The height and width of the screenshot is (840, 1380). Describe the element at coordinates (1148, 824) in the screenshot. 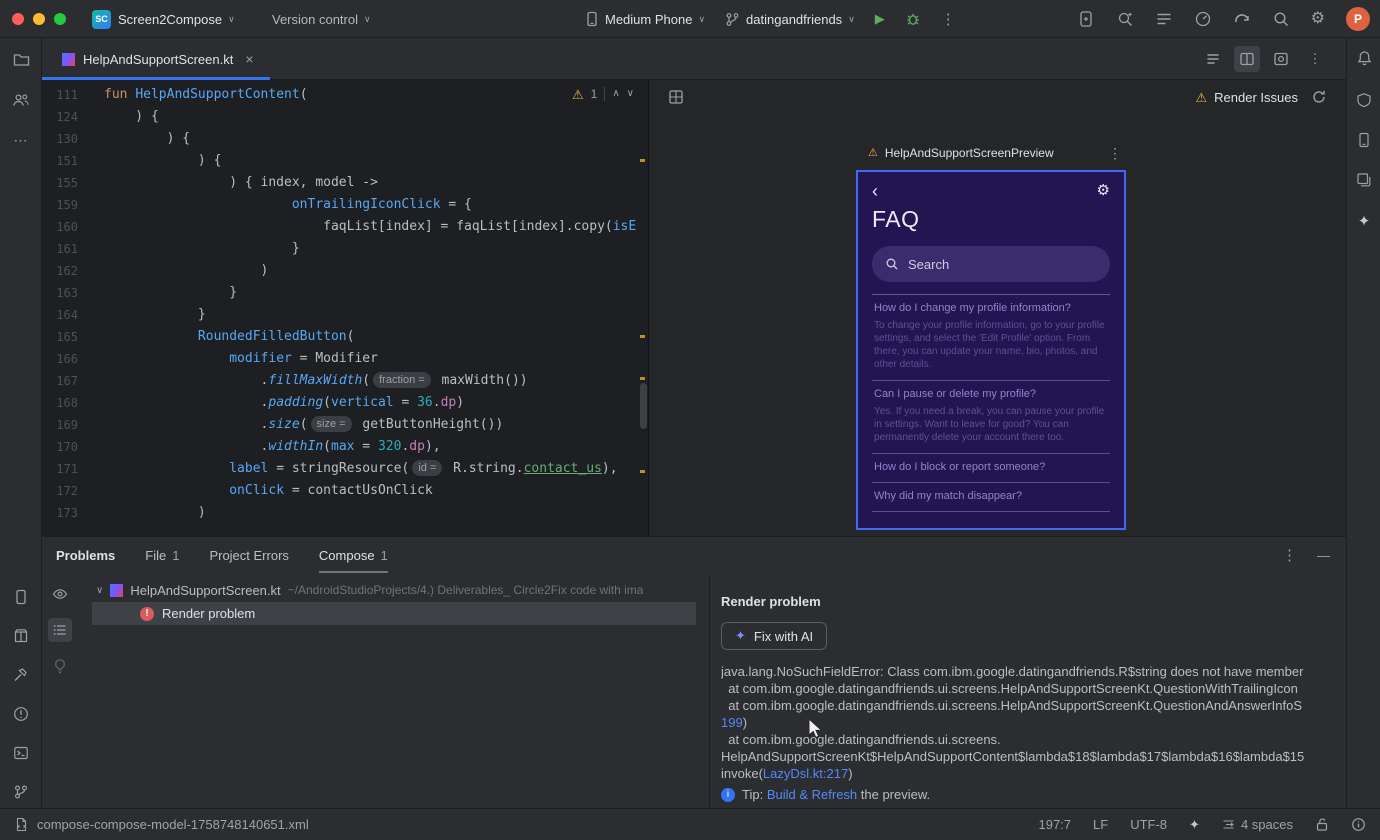

I see `encoding-widget: UTF-8` at that location.